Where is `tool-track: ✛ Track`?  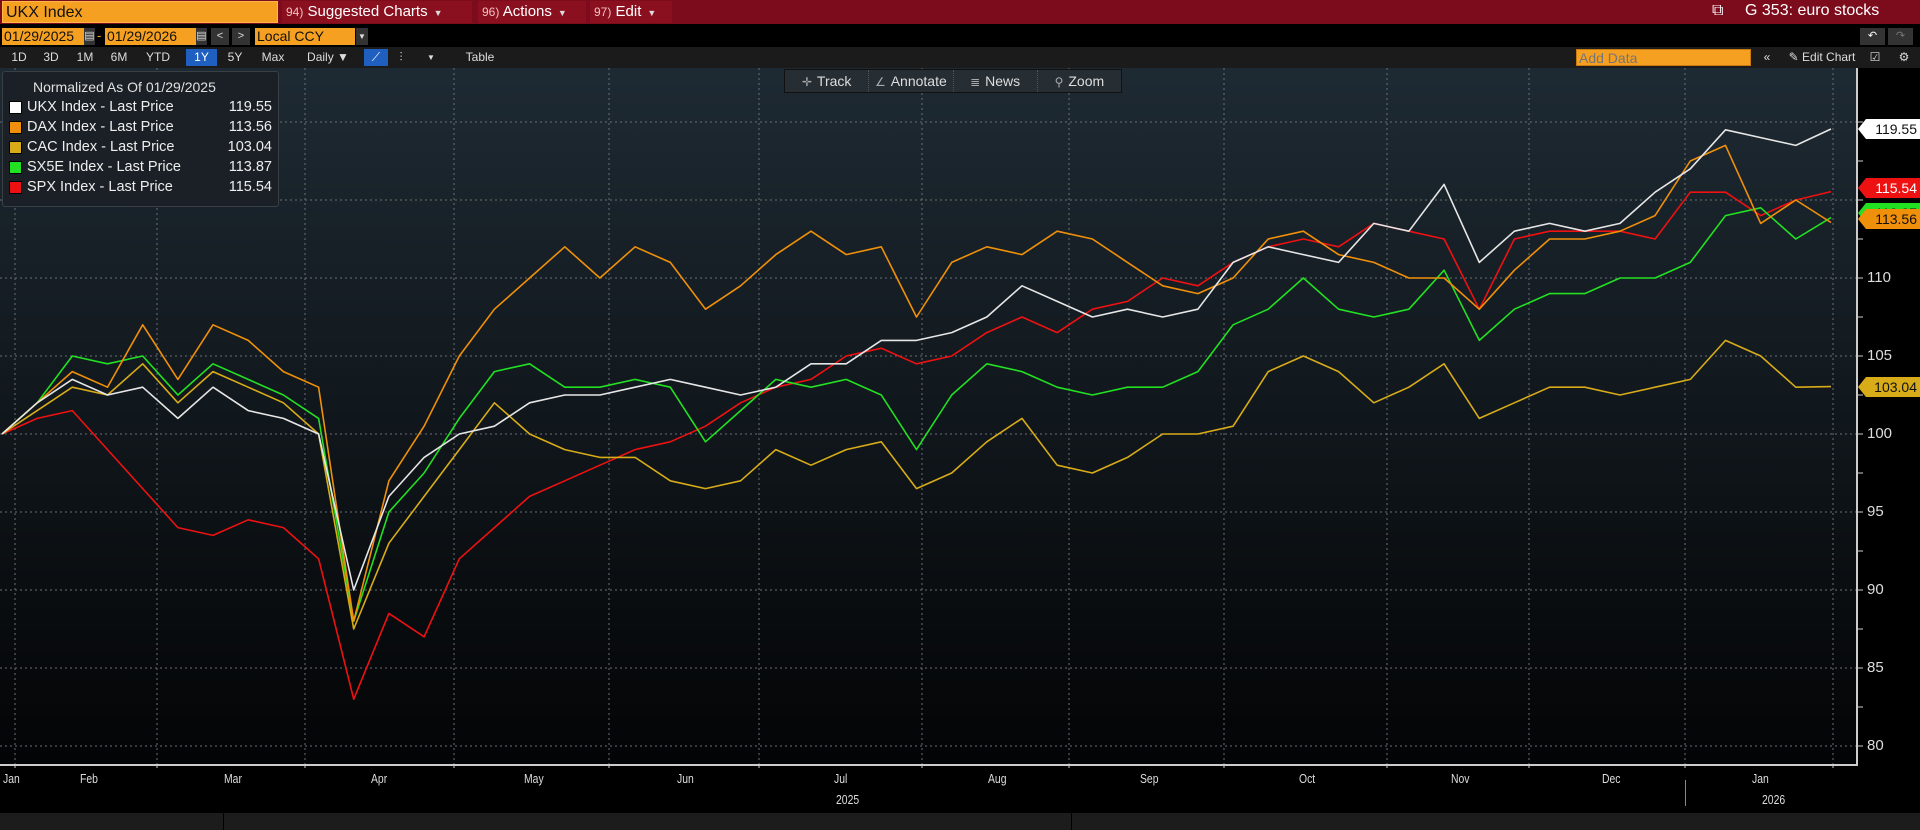 tool-track: ✛ Track is located at coordinates (827, 81).